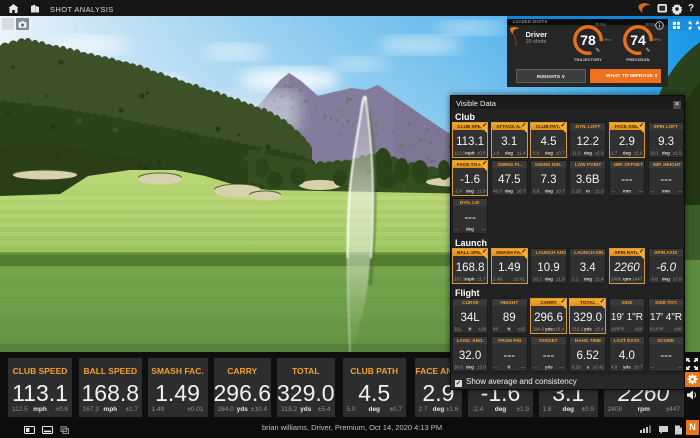 This screenshot has width=700, height=438. I want to click on svg-text: 28 imp, so click(600, 25).